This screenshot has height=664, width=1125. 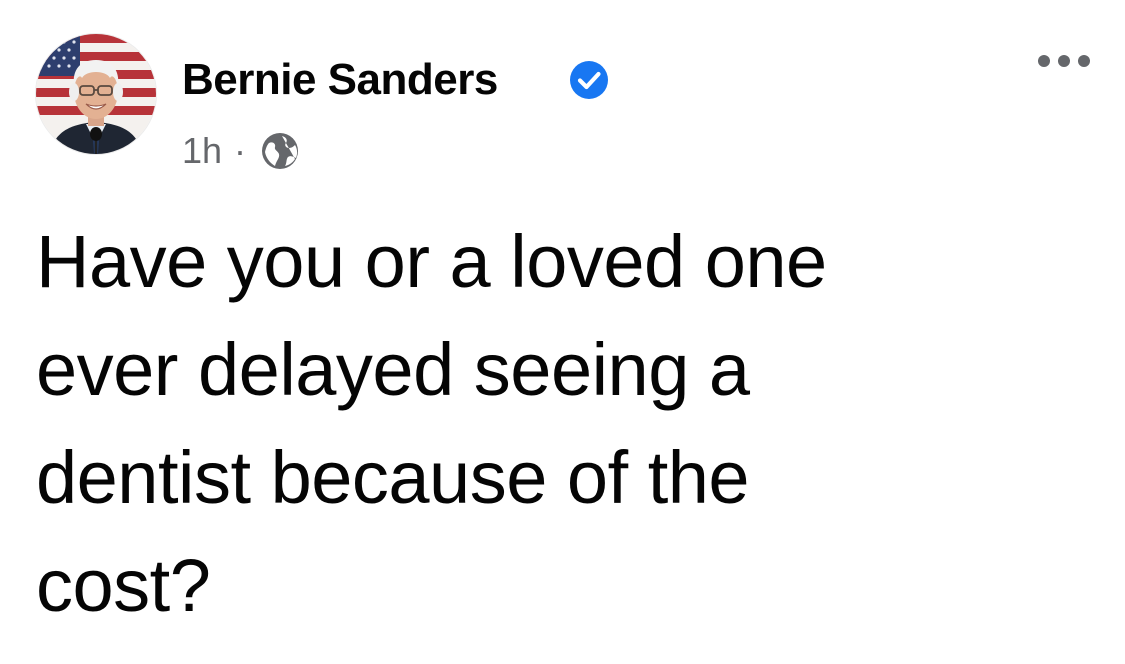 What do you see at coordinates (340, 80) in the screenshot?
I see `author-name: Bernie Sanders` at bounding box center [340, 80].